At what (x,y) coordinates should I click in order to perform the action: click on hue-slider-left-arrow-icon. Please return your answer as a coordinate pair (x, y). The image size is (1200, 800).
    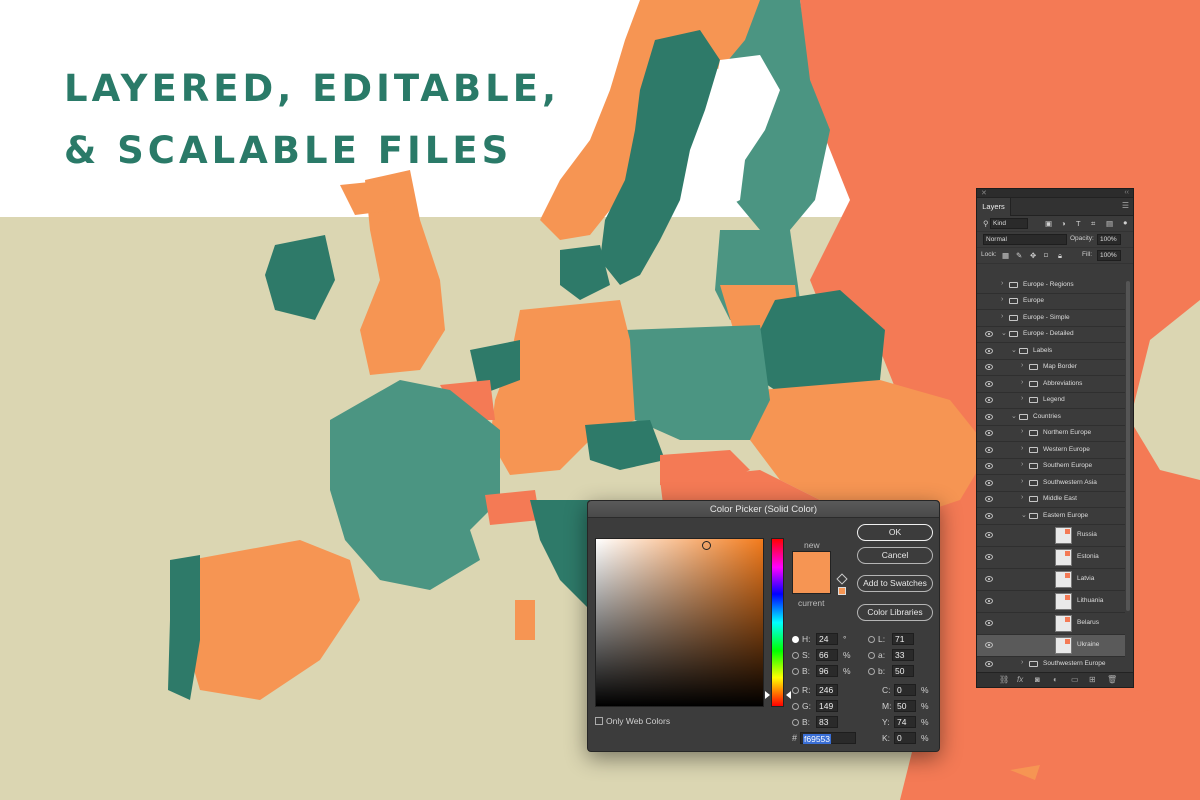
    Looking at the image, I should click on (767, 695).